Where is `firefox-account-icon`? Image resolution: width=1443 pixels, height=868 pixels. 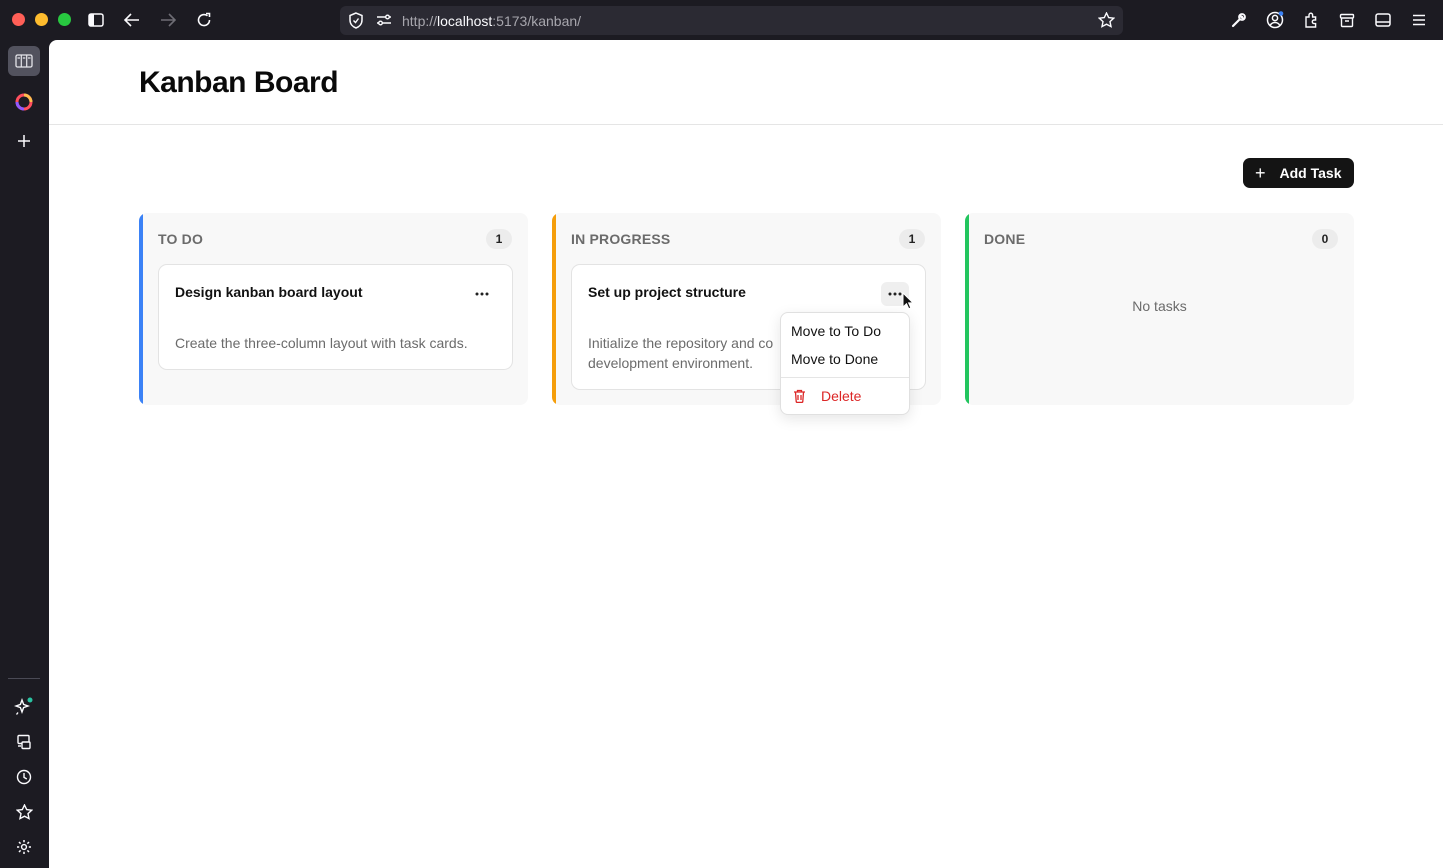 firefox-account-icon is located at coordinates (24, 102).